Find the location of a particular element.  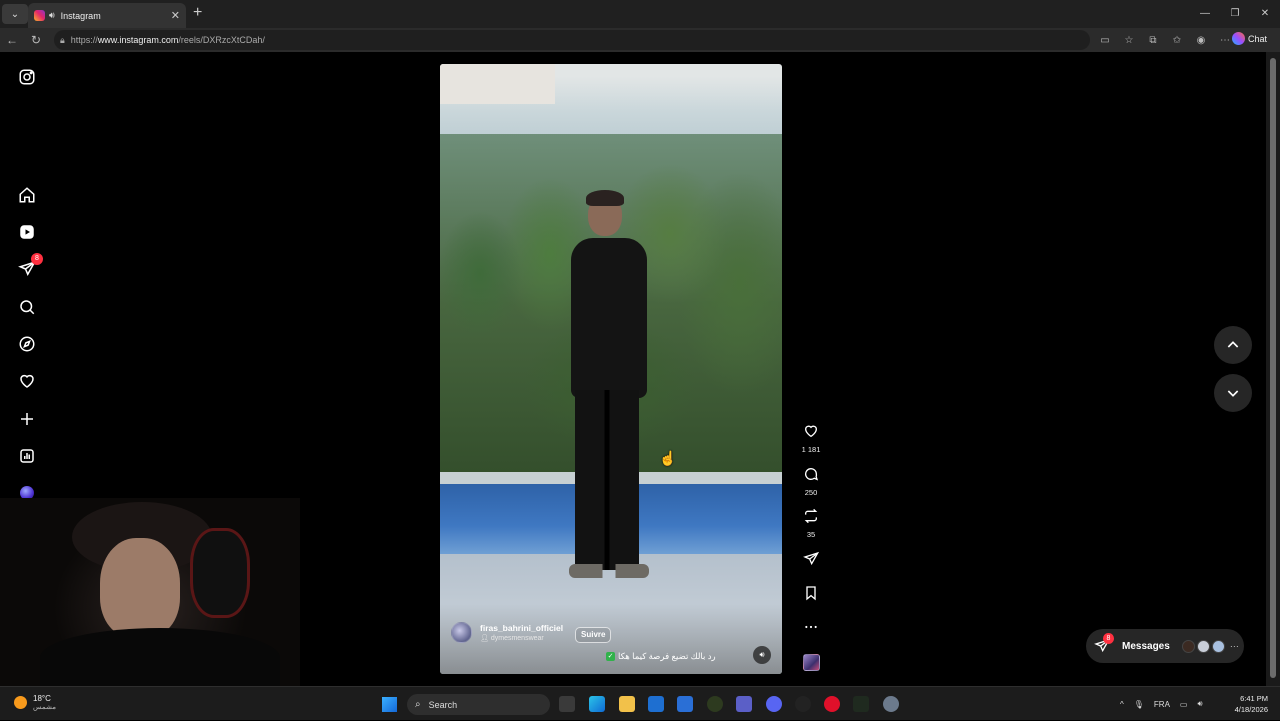

input-language: FRA is located at coordinates (1162, 704).